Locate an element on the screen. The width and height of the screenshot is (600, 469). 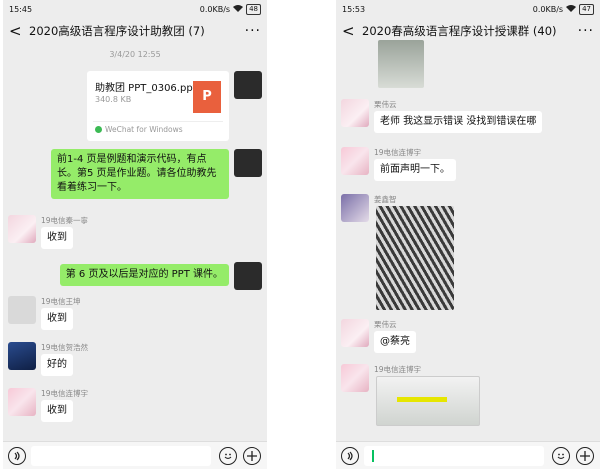
message-row: 姜鑫智 is located at coordinates (468, 253).